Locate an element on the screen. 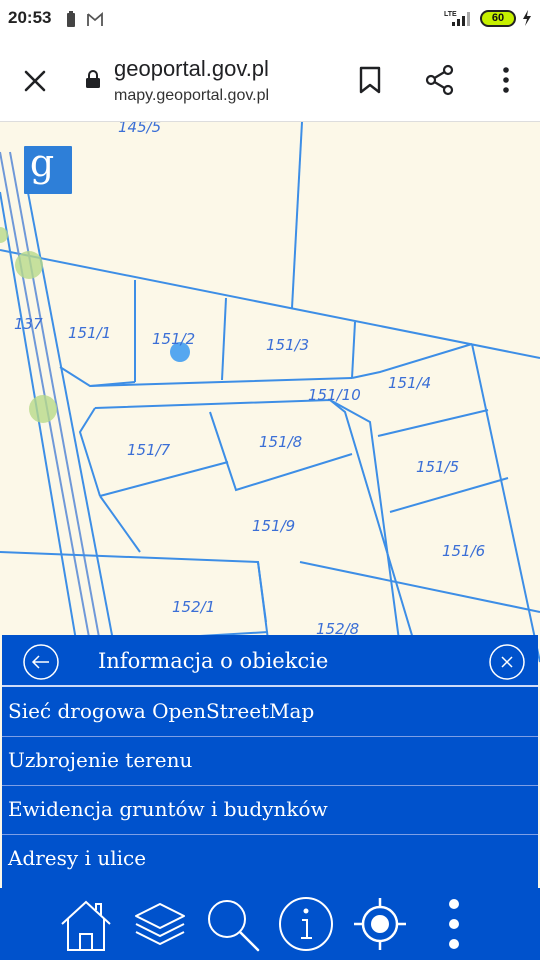  share-button is located at coordinates (440, 80).